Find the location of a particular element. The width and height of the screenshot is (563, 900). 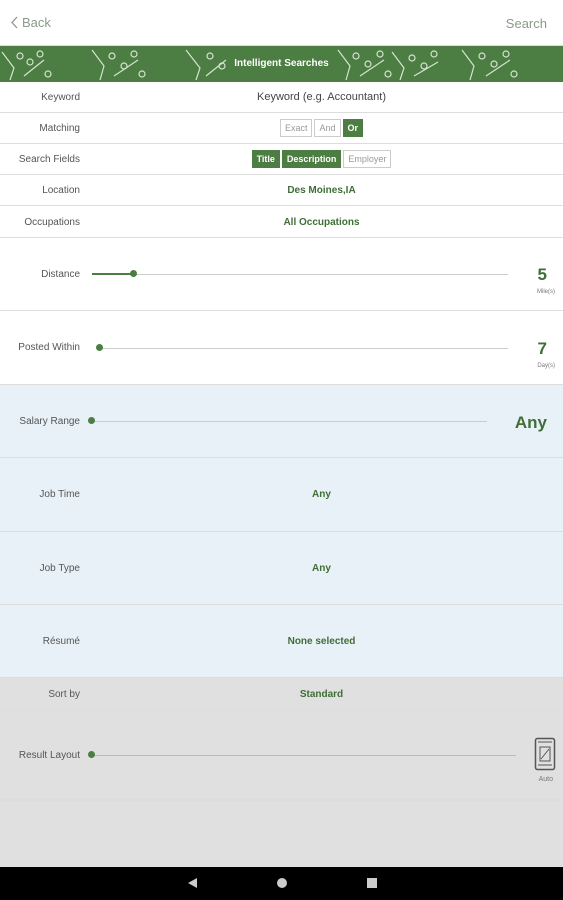

matching-segment: Exact And Or is located at coordinates (321, 128).